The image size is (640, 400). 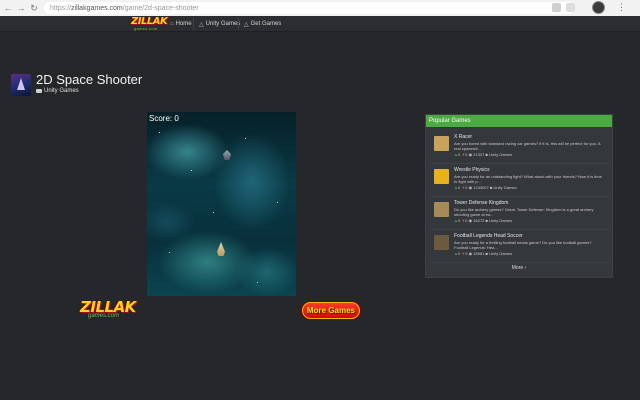 I want to click on game-canvas: Score: 0, so click(x=221, y=204).